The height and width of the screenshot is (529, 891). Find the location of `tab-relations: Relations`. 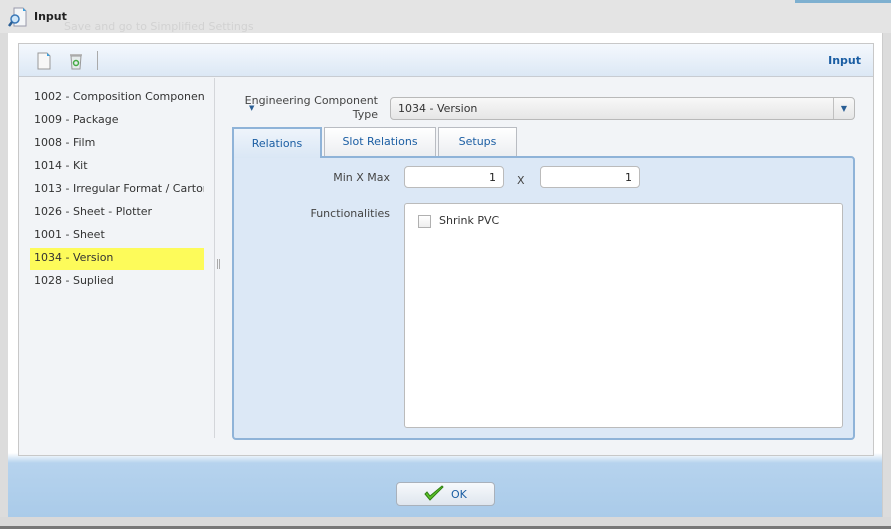

tab-relations: Relations is located at coordinates (277, 142).